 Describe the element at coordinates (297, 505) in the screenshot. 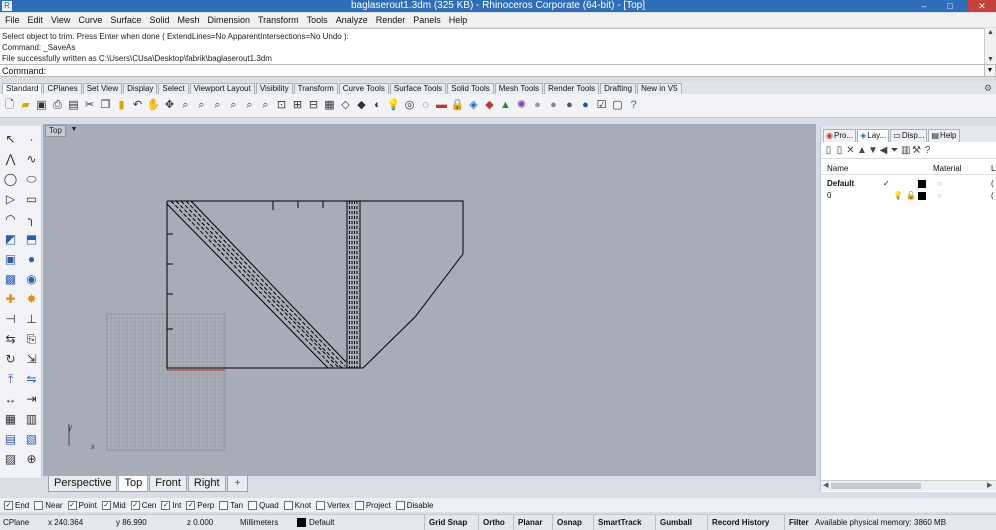

I see `osnap-knot: Knot` at that location.